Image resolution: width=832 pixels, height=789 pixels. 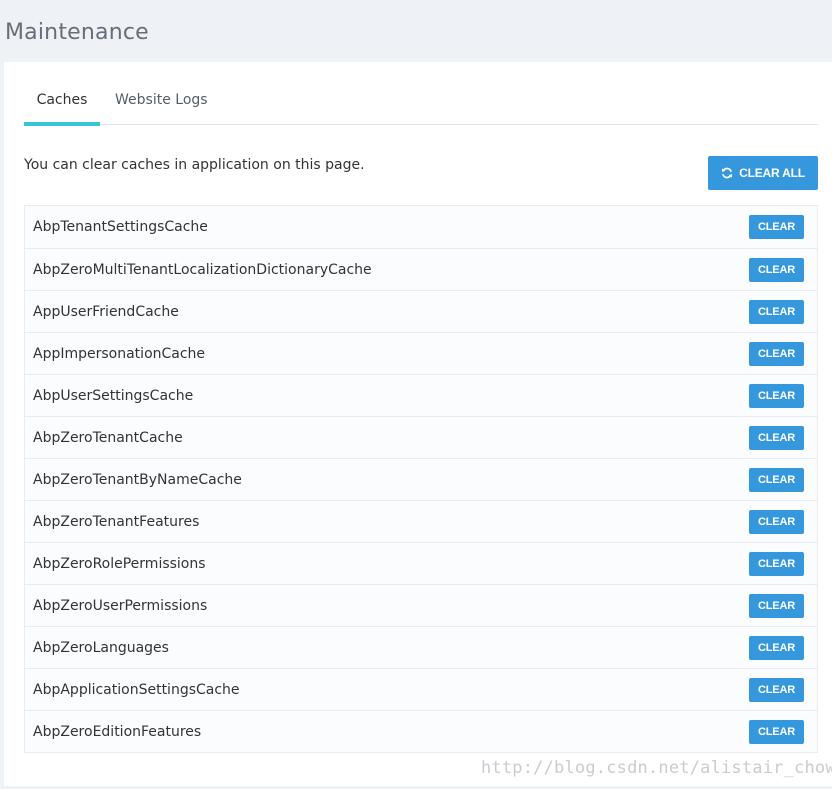 What do you see at coordinates (772, 173) in the screenshot?
I see `clear-all-label: CLEAR ALL` at bounding box center [772, 173].